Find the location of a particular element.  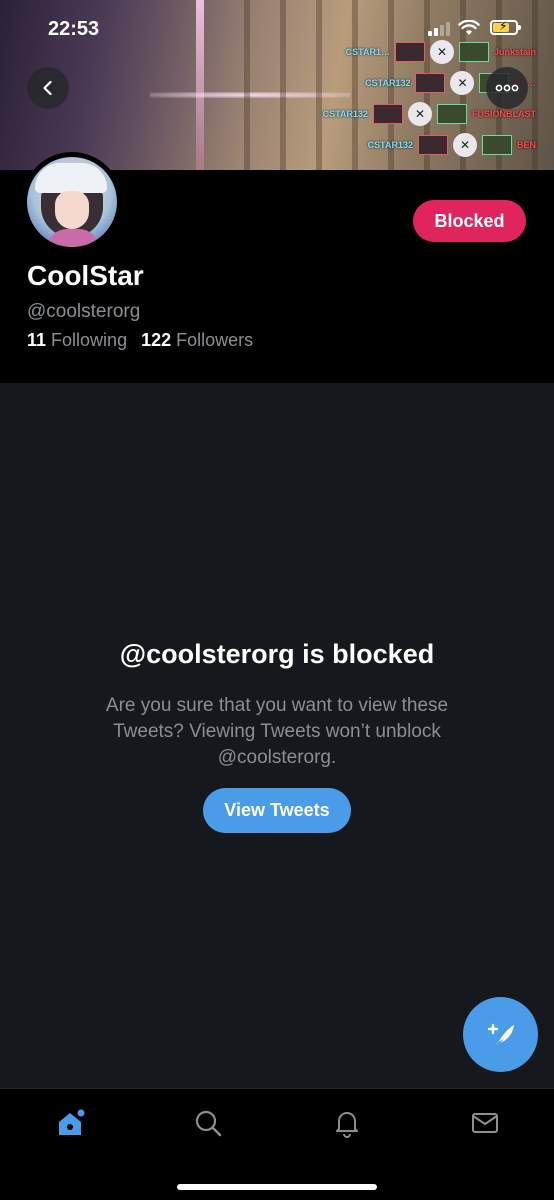

battery-icon: ⚡ is located at coordinates (505, 27).